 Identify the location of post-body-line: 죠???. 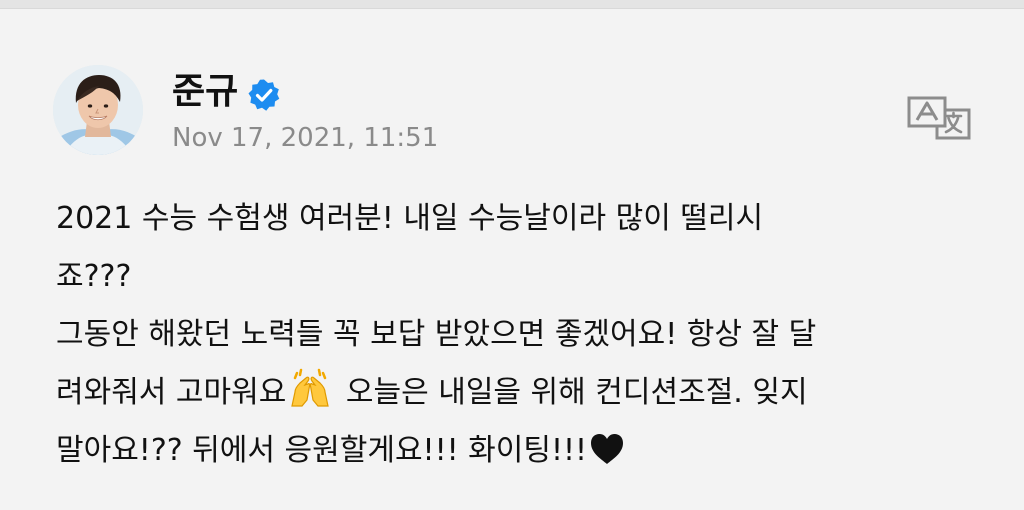
(94, 276).